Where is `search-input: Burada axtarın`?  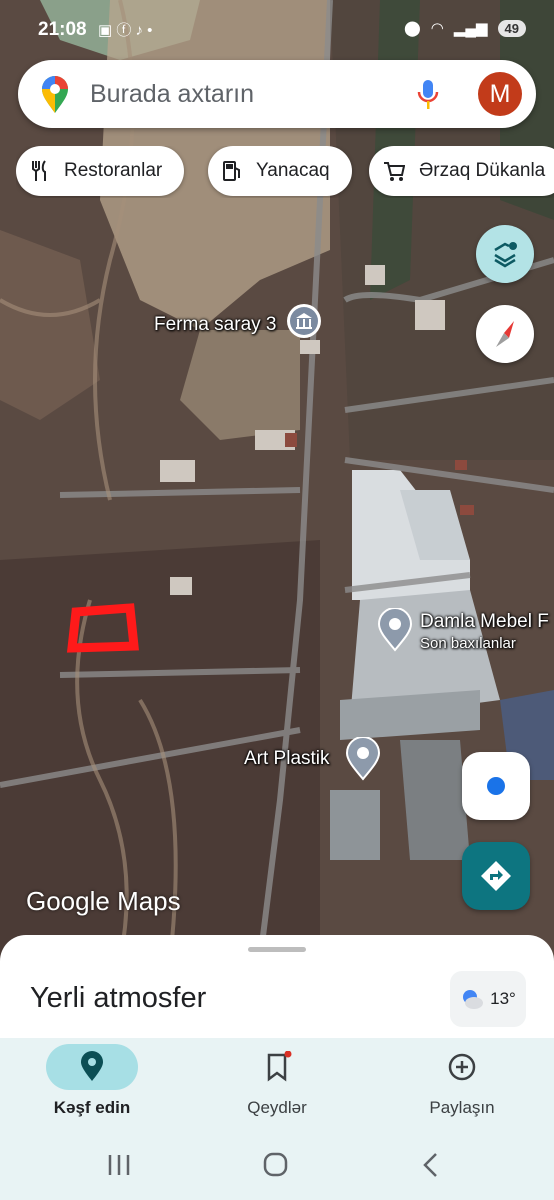 search-input: Burada axtarın is located at coordinates (172, 94).